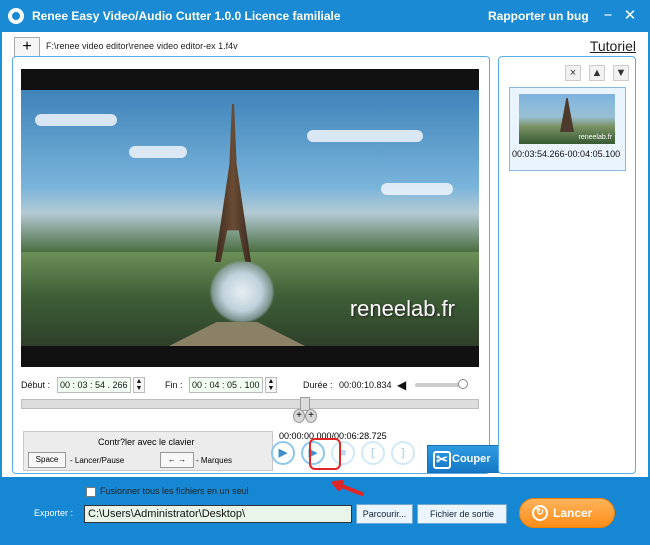 Image resolution: width=650 pixels, height=545 pixels. I want to click on end-marker-handle: +, so click(311, 416).